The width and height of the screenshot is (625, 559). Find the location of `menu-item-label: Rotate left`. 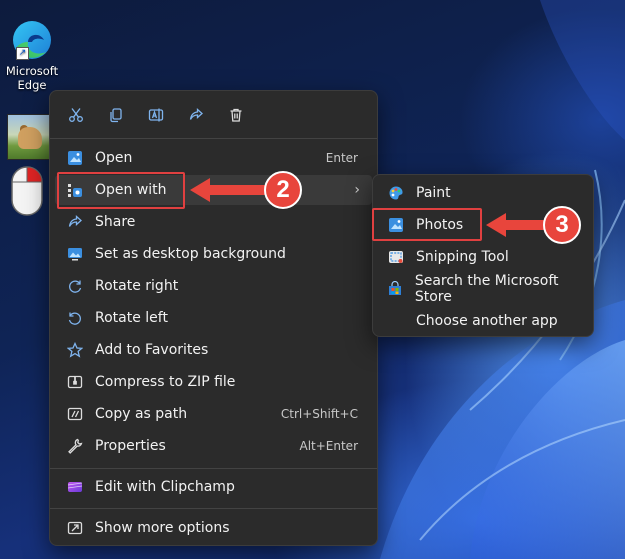

menu-item-label: Rotate left is located at coordinates (131, 318).